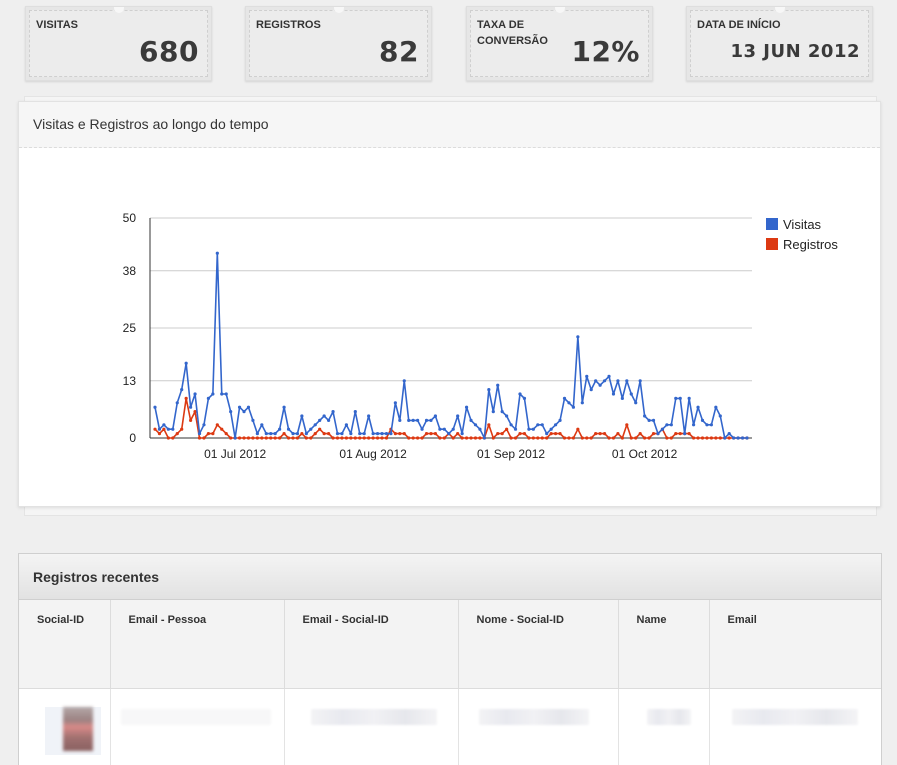 Image resolution: width=897 pixels, height=765 pixels. Describe the element at coordinates (371, 644) in the screenshot. I see `column-header-email-social-id: Email - Social-ID` at that location.